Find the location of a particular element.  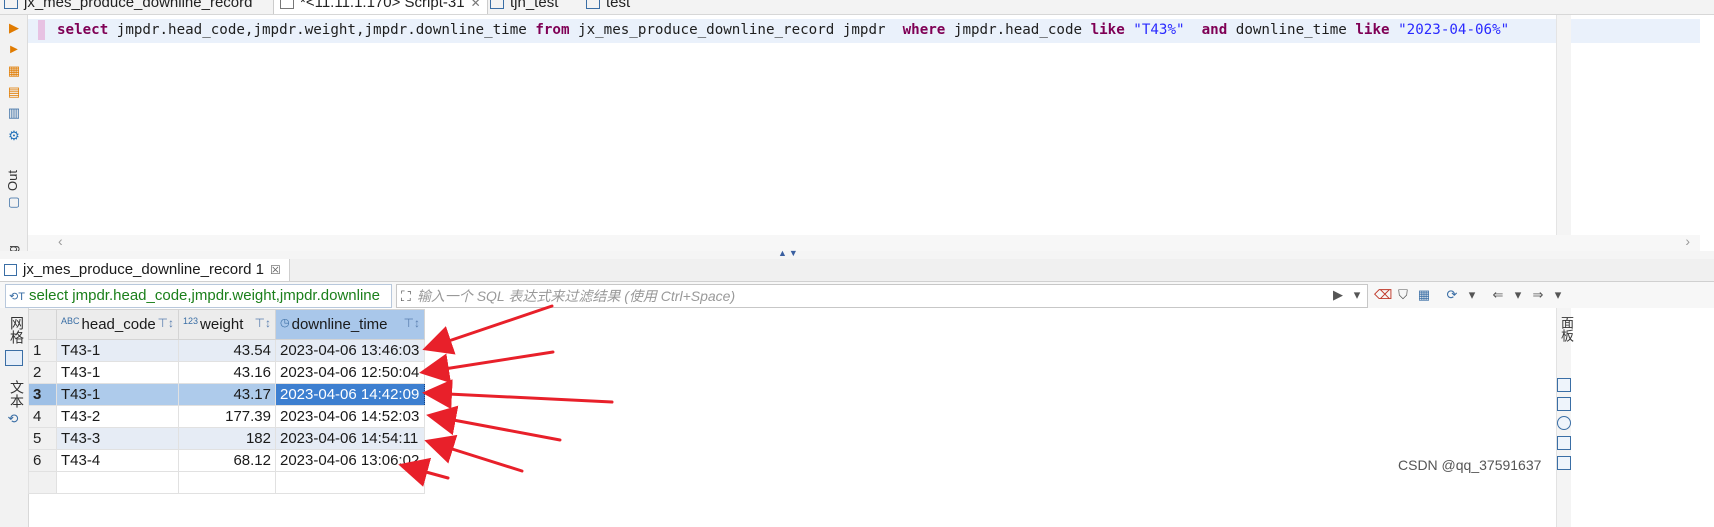

annotation-arrows is located at coordinates (506, 395).